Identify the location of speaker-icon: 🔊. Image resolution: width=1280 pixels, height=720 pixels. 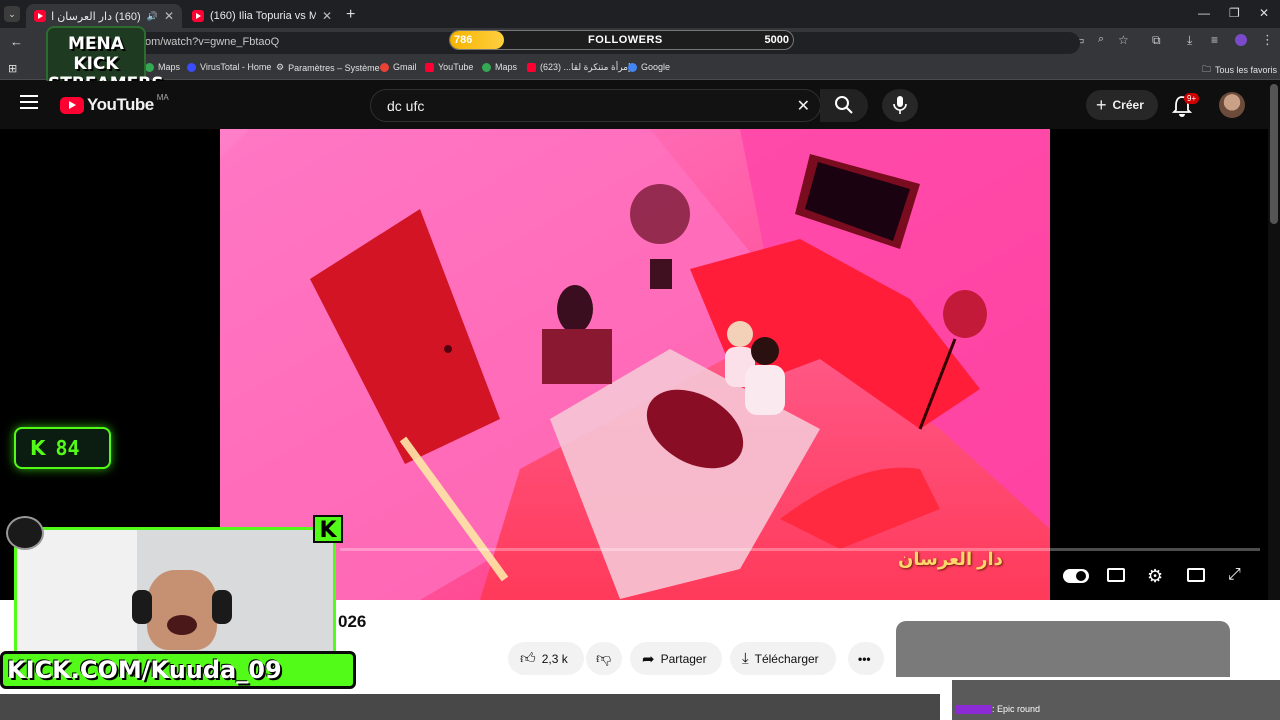
(152, 15).